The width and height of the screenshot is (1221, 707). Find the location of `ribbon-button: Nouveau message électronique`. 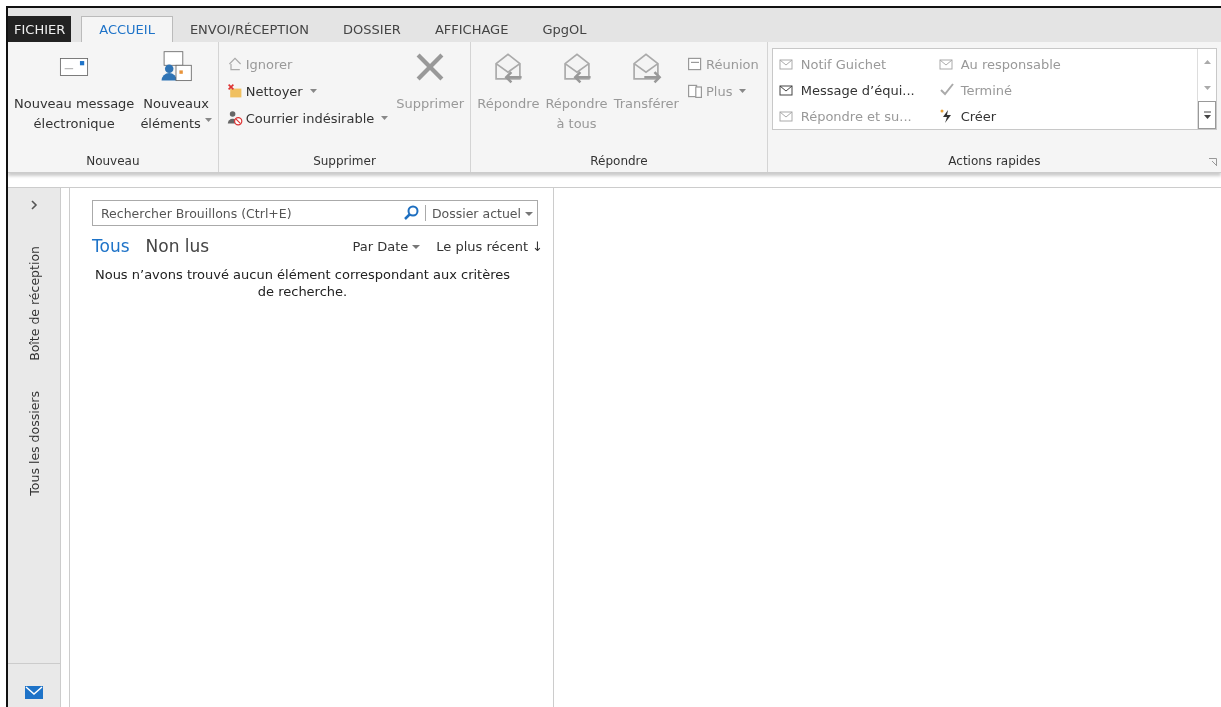

ribbon-button: Nouveau message électronique is located at coordinates (74, 98).